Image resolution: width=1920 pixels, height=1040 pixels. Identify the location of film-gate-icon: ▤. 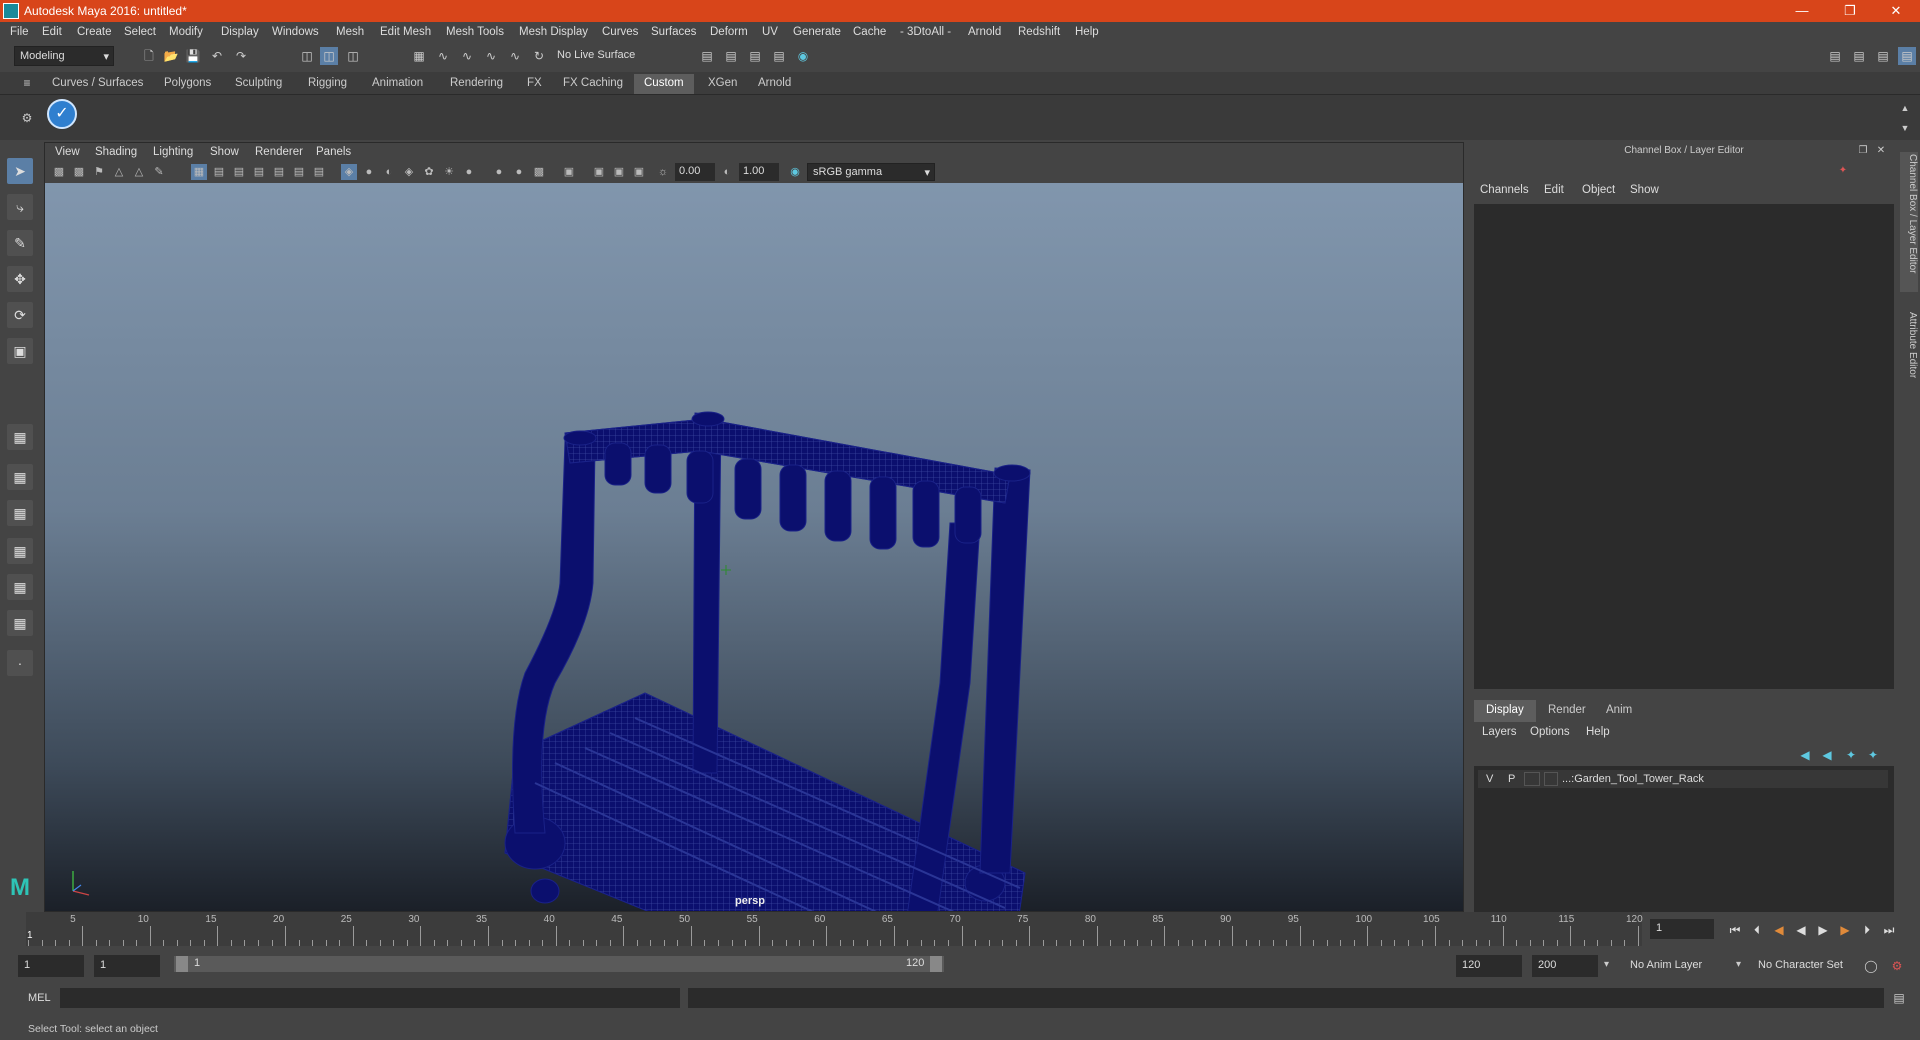
(219, 172).